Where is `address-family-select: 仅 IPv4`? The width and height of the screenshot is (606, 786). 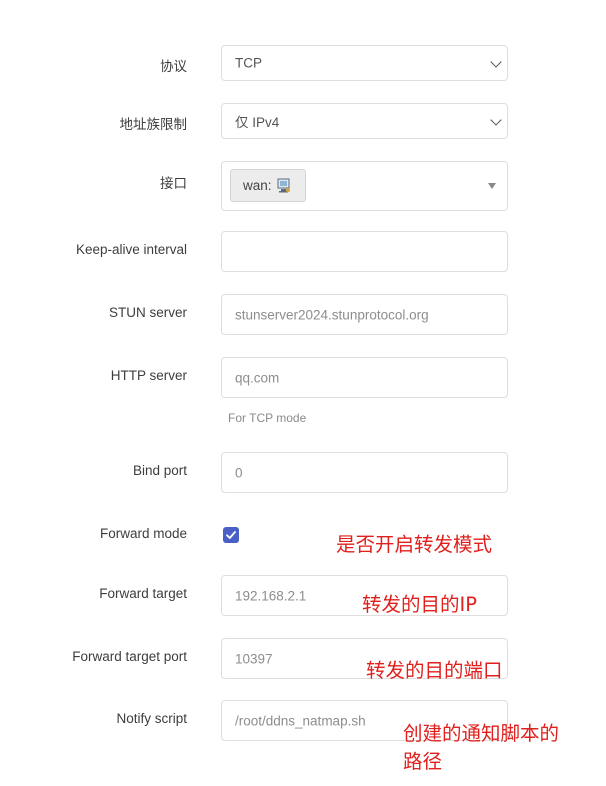
address-family-select: 仅 IPv4 is located at coordinates (364, 121).